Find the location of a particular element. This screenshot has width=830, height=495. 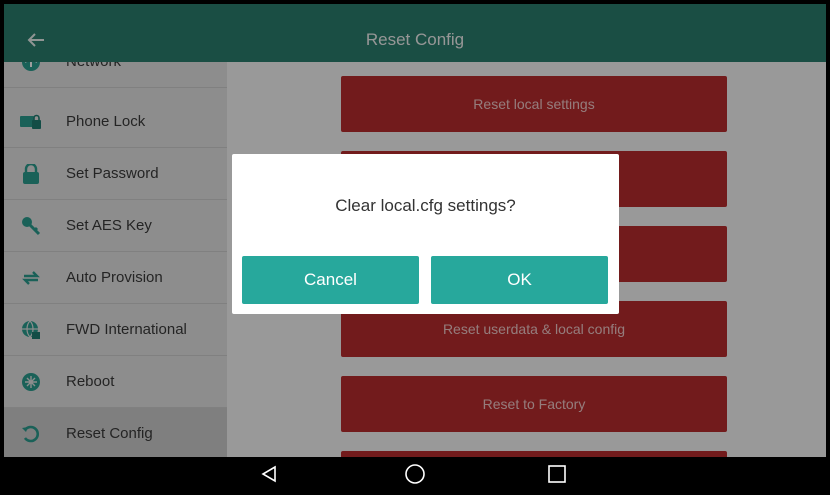

dialog-message: Clear local.cfg settings? is located at coordinates (425, 205).